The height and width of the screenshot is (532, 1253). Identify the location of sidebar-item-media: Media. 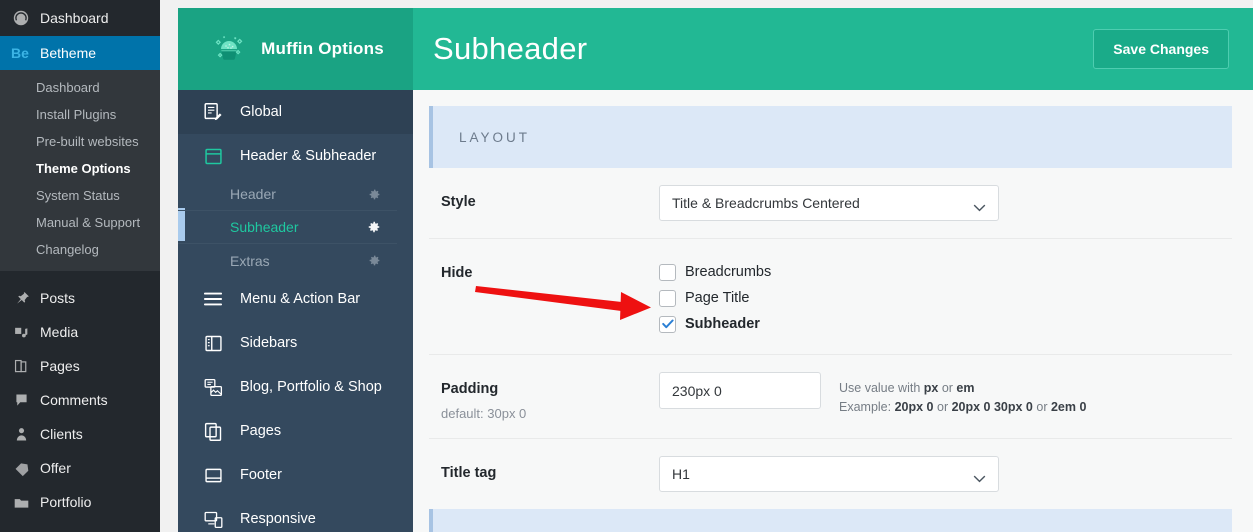
(80, 332).